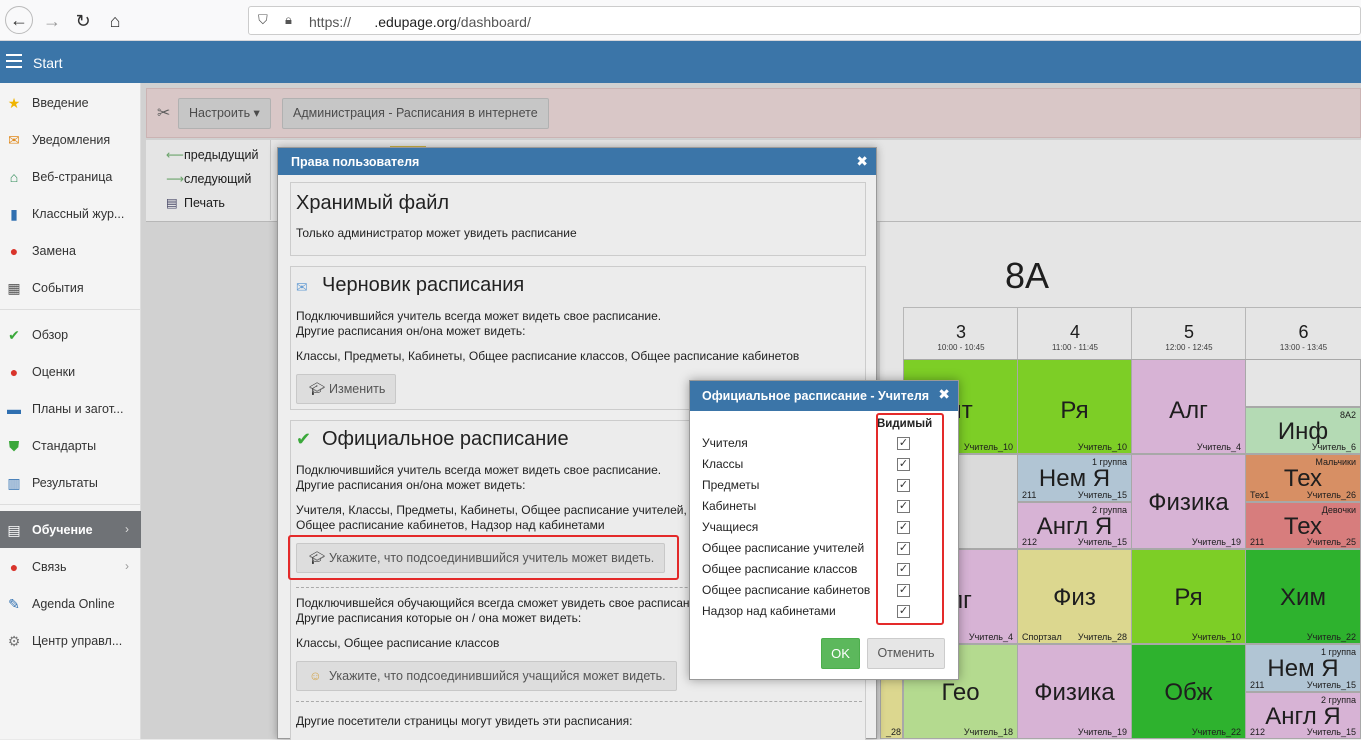 Image resolution: width=1361 pixels, height=740 pixels. Describe the element at coordinates (14, 641) in the screenshot. I see `gear-icon: ⚙` at that location.